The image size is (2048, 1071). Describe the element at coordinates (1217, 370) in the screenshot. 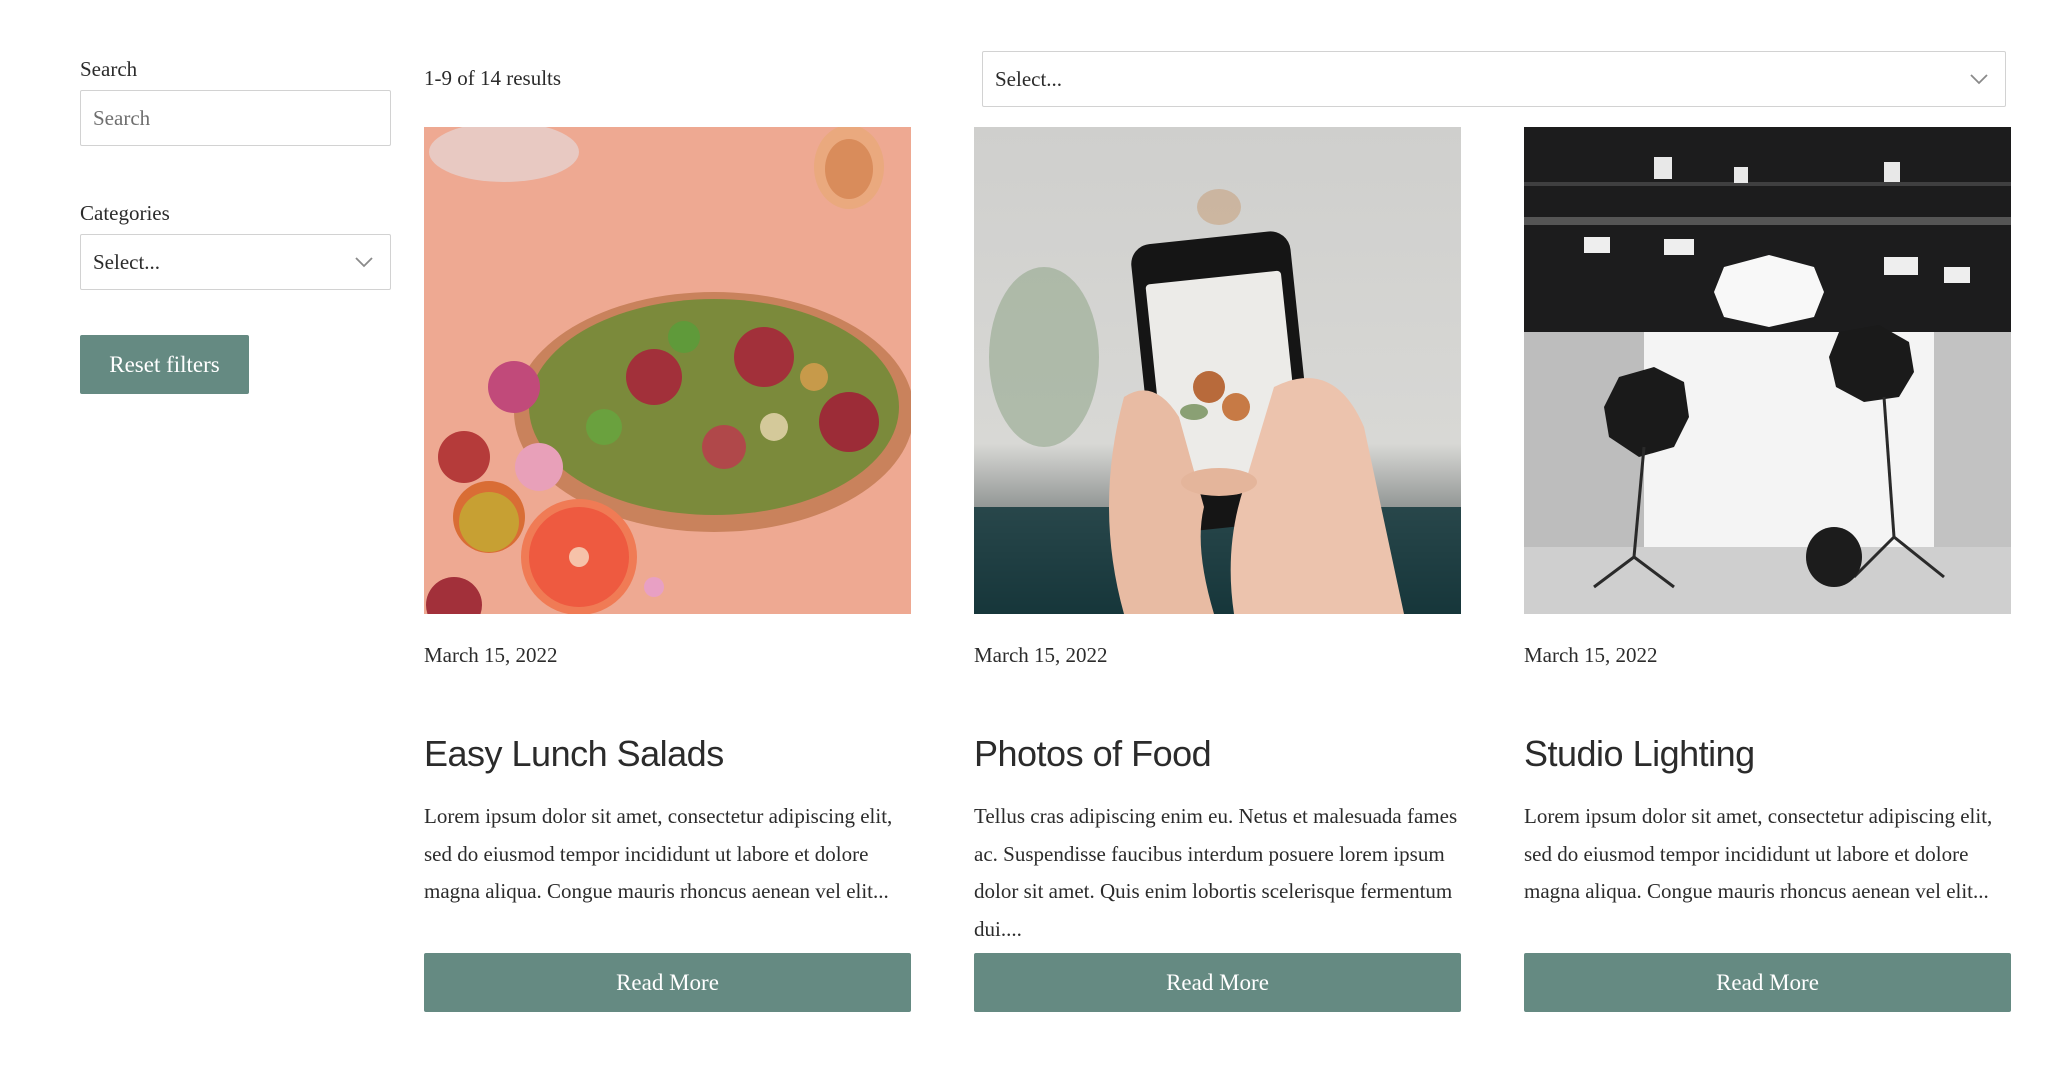

I see `post-image-phone-food` at that location.